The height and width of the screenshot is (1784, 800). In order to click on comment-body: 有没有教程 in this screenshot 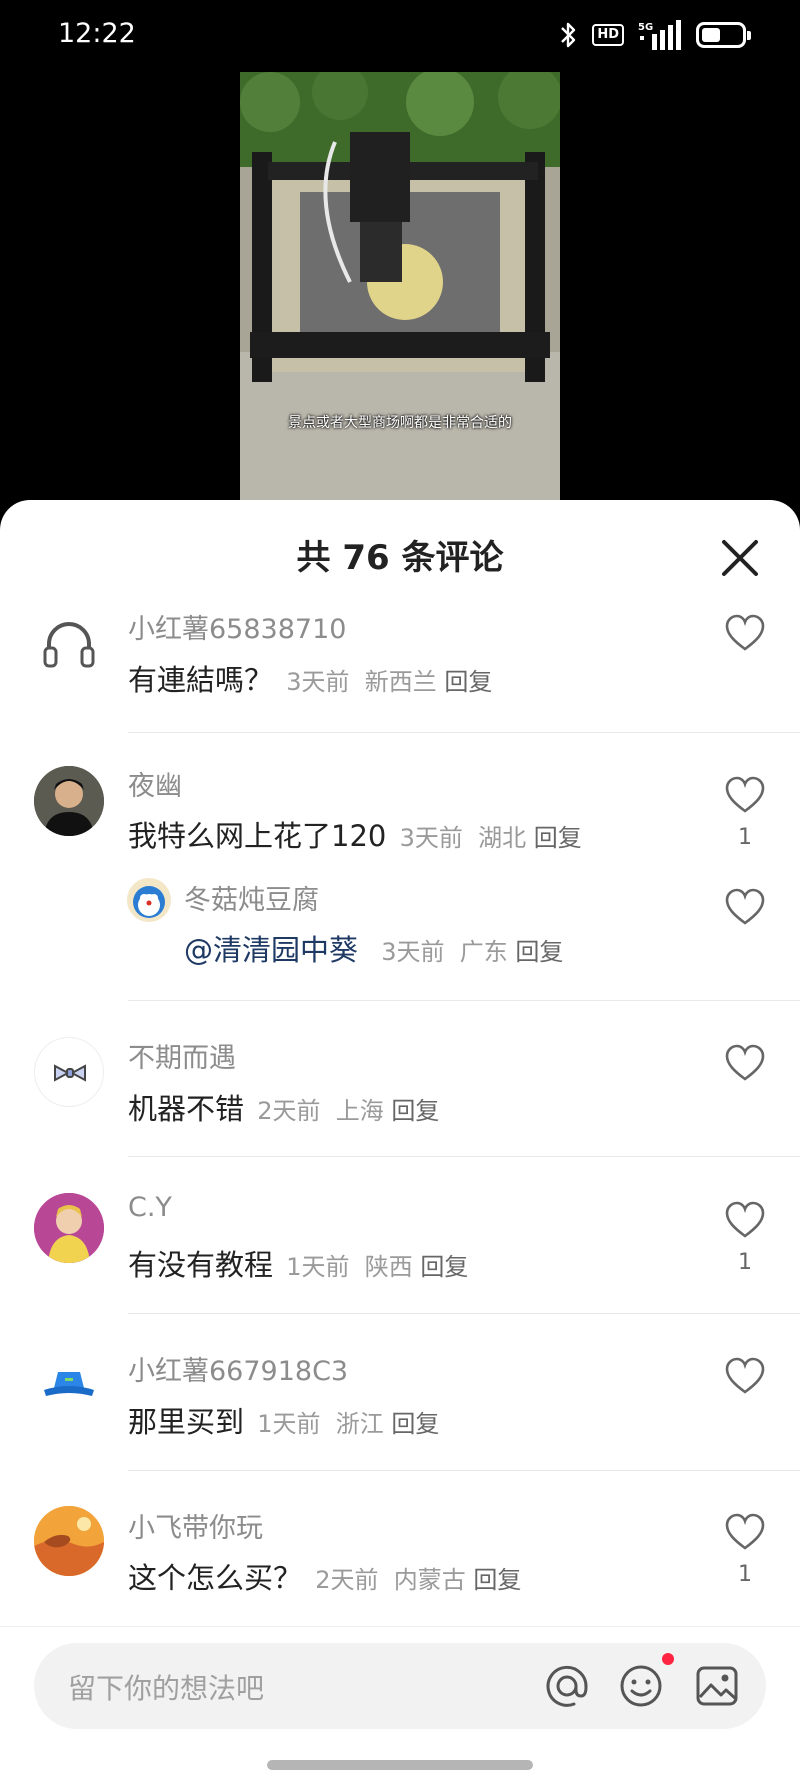, I will do `click(201, 1265)`.